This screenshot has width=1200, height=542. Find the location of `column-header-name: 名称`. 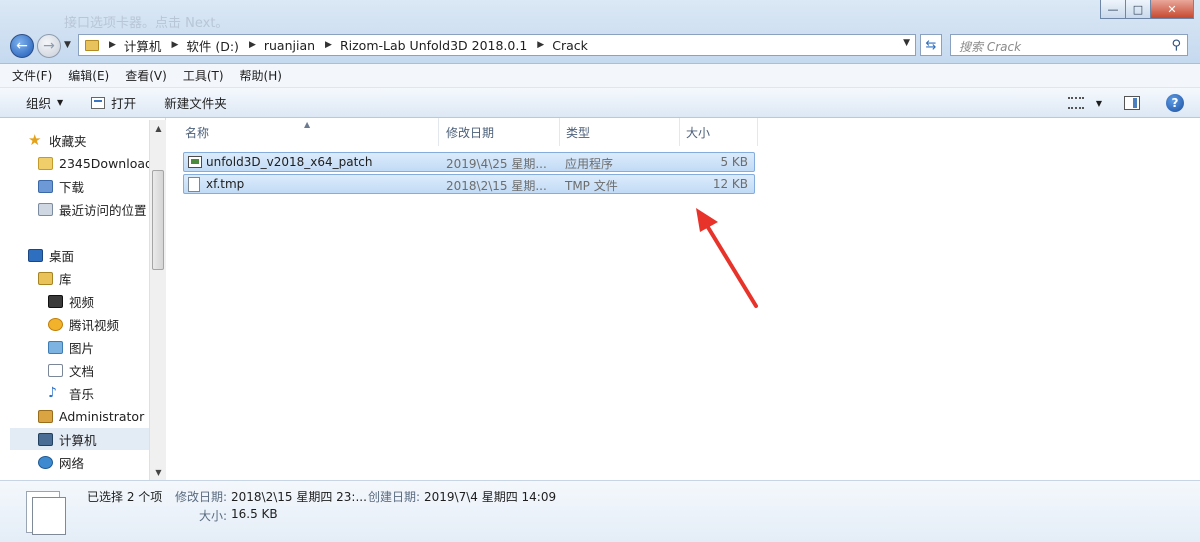

column-header-name: 名称 is located at coordinates (308, 132).